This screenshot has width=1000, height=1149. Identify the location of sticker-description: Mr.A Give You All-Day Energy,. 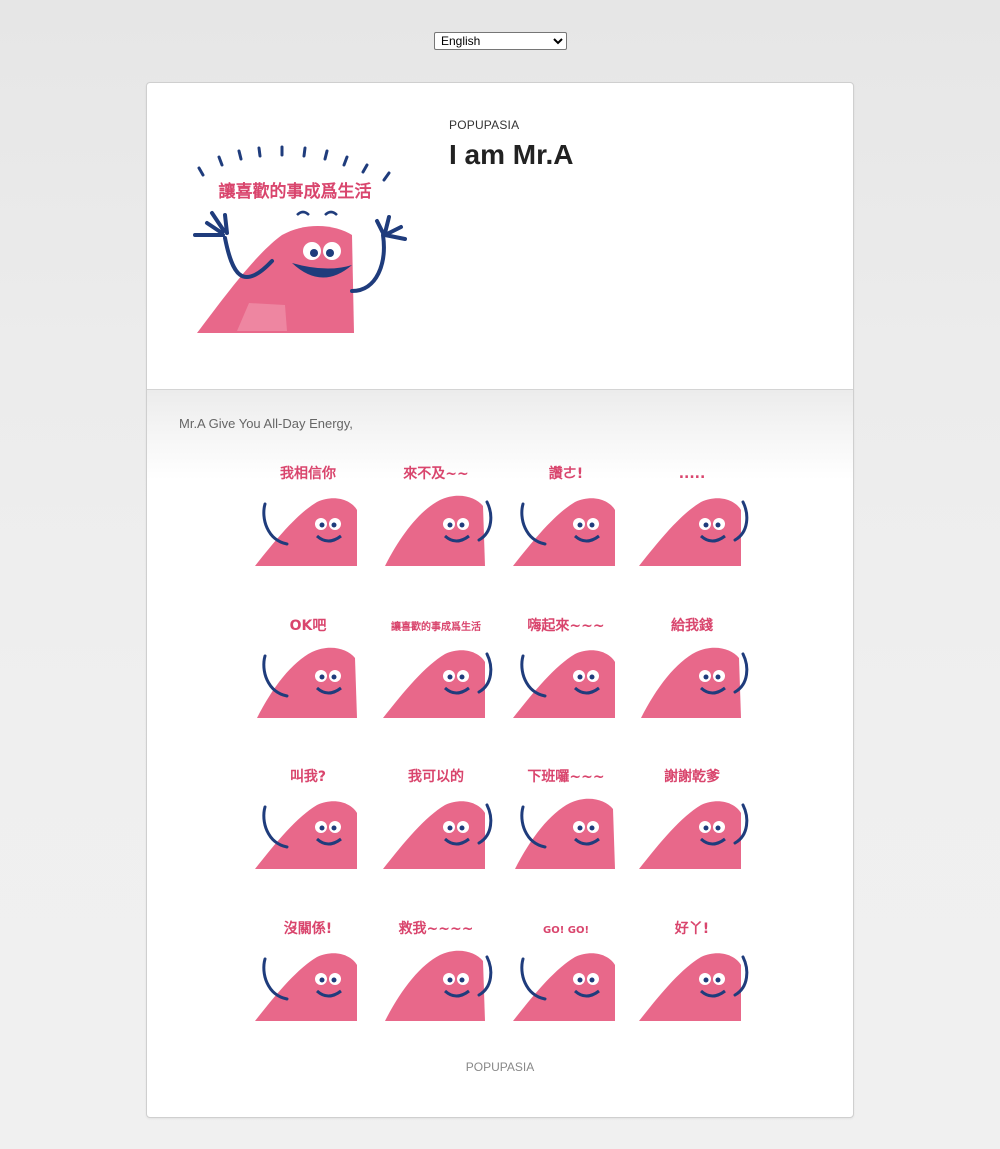
(266, 423).